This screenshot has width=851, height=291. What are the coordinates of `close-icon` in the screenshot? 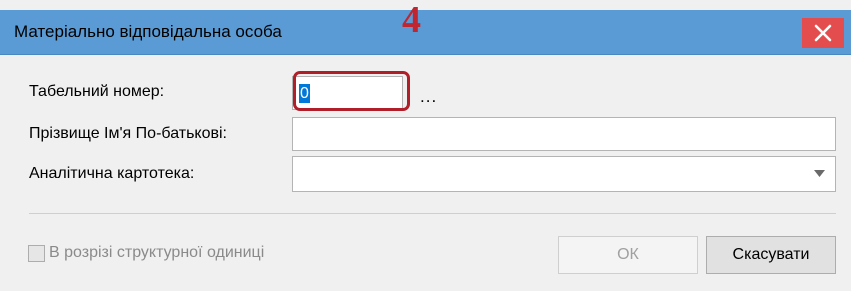 It's located at (823, 33).